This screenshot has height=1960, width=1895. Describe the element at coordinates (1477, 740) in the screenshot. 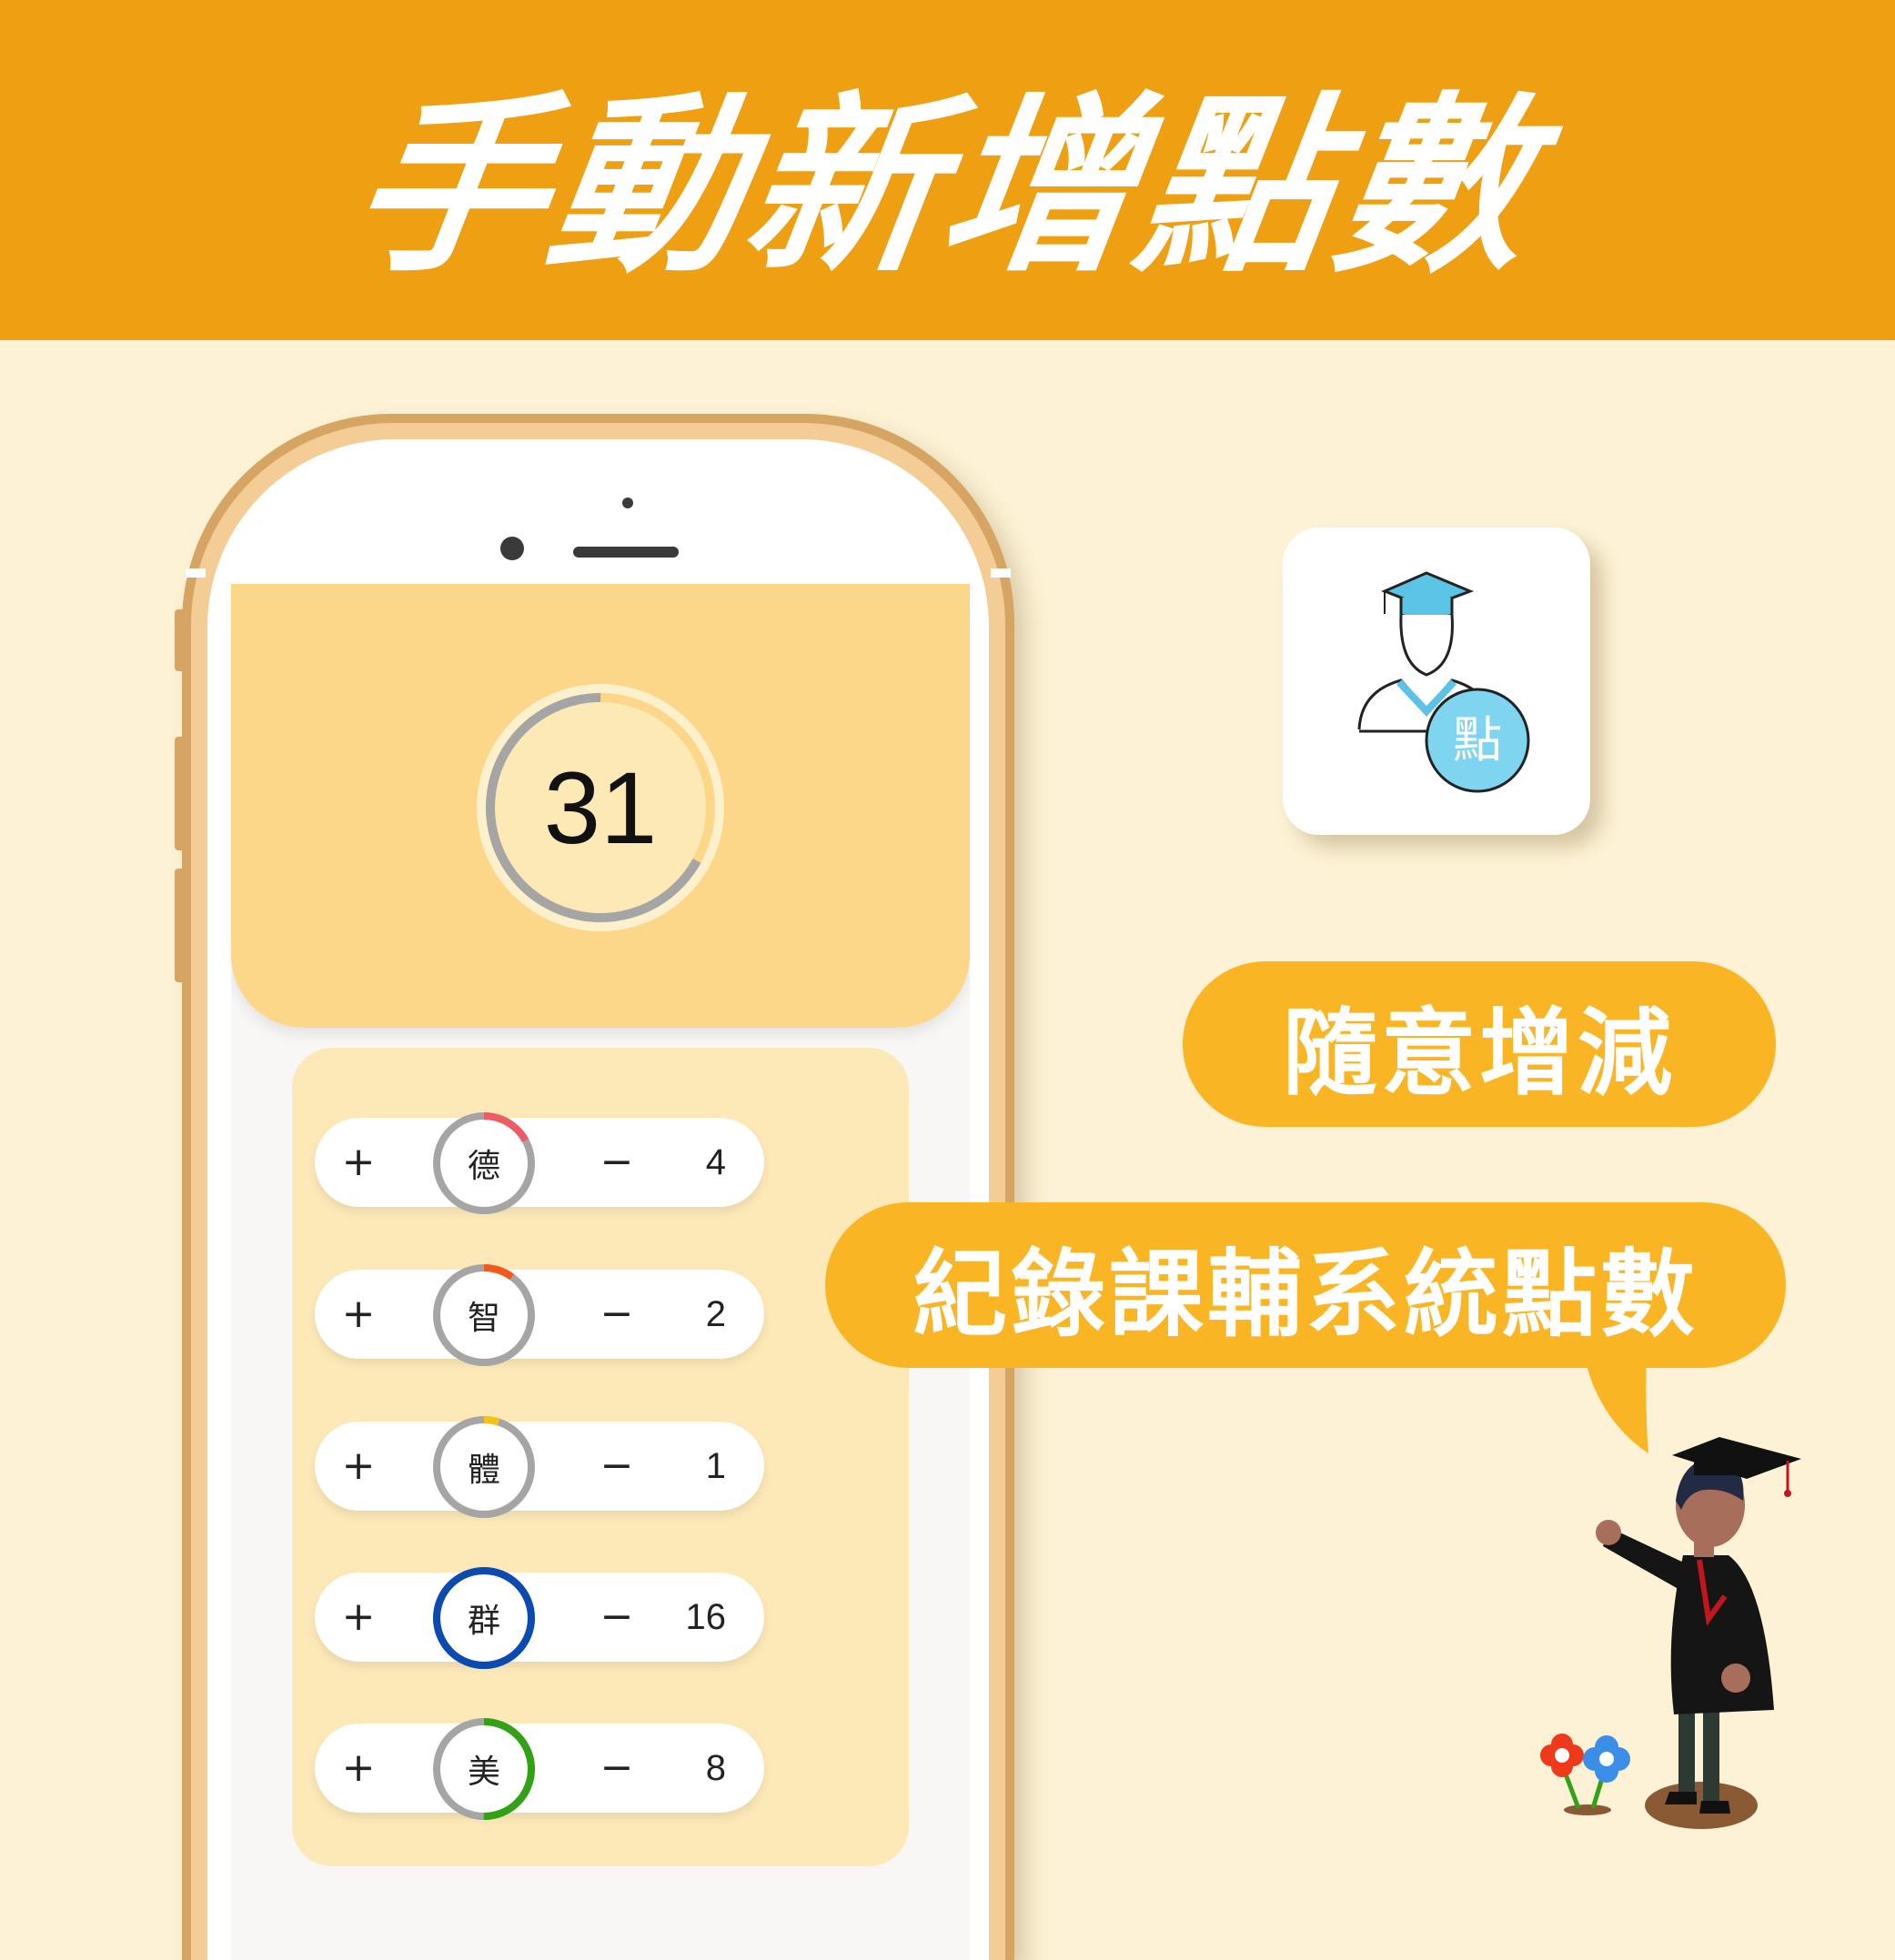

I see `point-badge-glyph: 點` at that location.